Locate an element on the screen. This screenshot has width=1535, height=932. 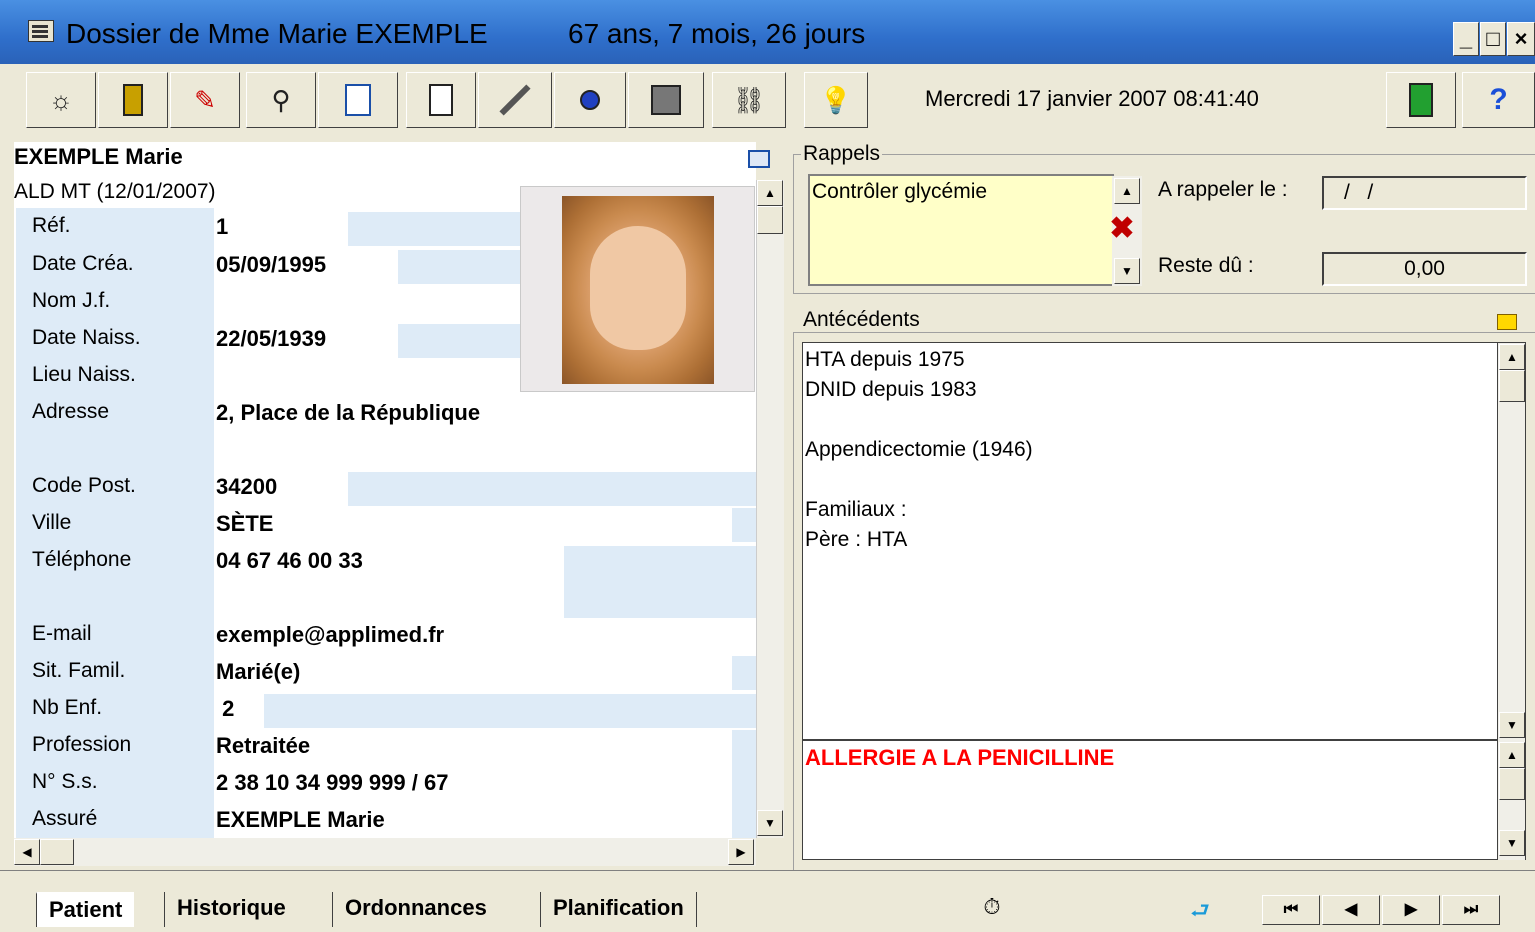
lab-button is located at coordinates (590, 100).